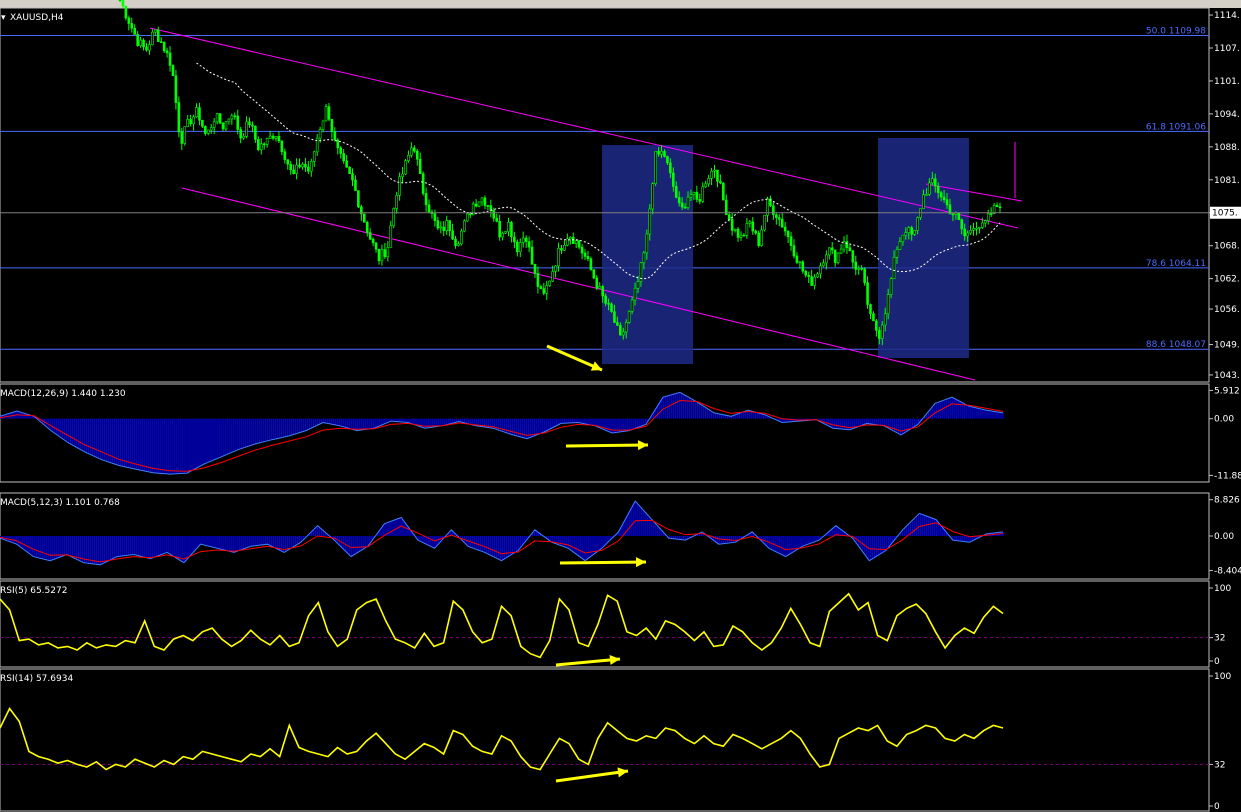 The image size is (1241, 812). Describe the element at coordinates (60, 503) in the screenshot. I see `macd2-label: MACD(5,12,3) 1.101 0.768` at that location.